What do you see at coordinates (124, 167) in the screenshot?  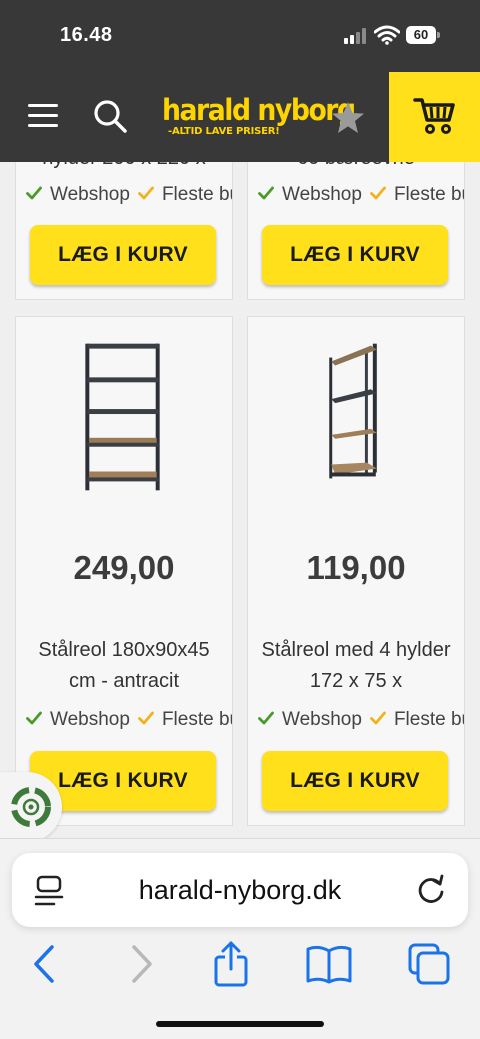 I see `product-title: hylder 200 x 220 x` at bounding box center [124, 167].